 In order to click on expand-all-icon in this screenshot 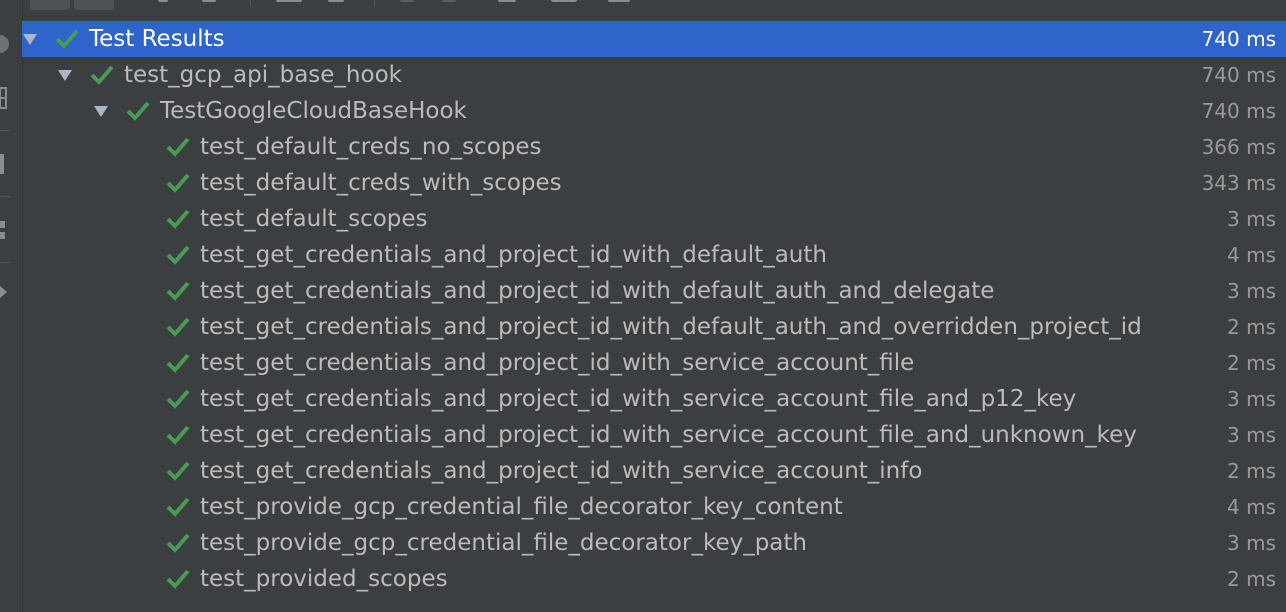, I will do `click(289, 1)`.